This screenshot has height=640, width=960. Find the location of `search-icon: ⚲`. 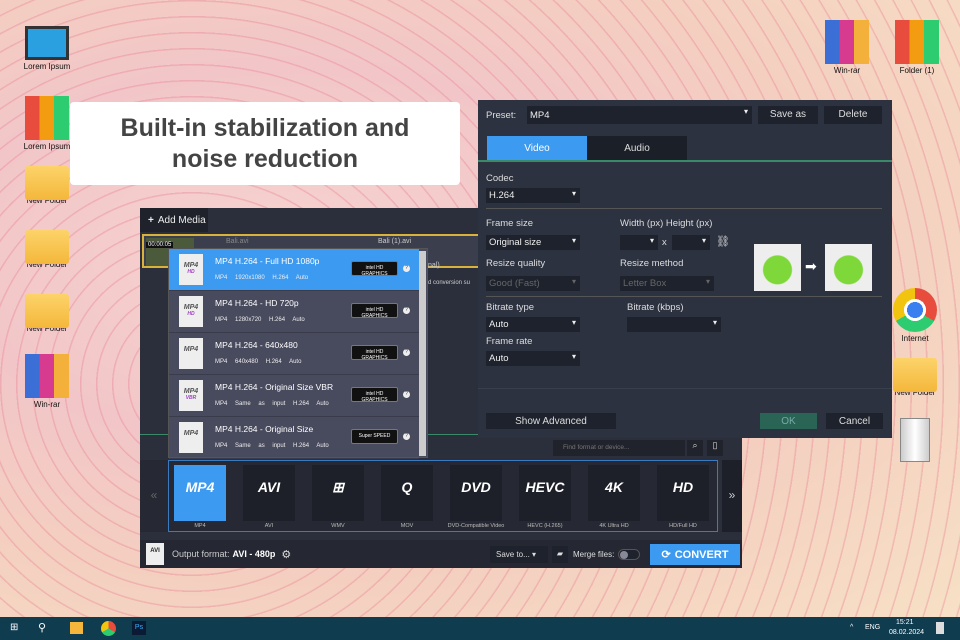

search-icon: ⚲ is located at coordinates (42, 627).